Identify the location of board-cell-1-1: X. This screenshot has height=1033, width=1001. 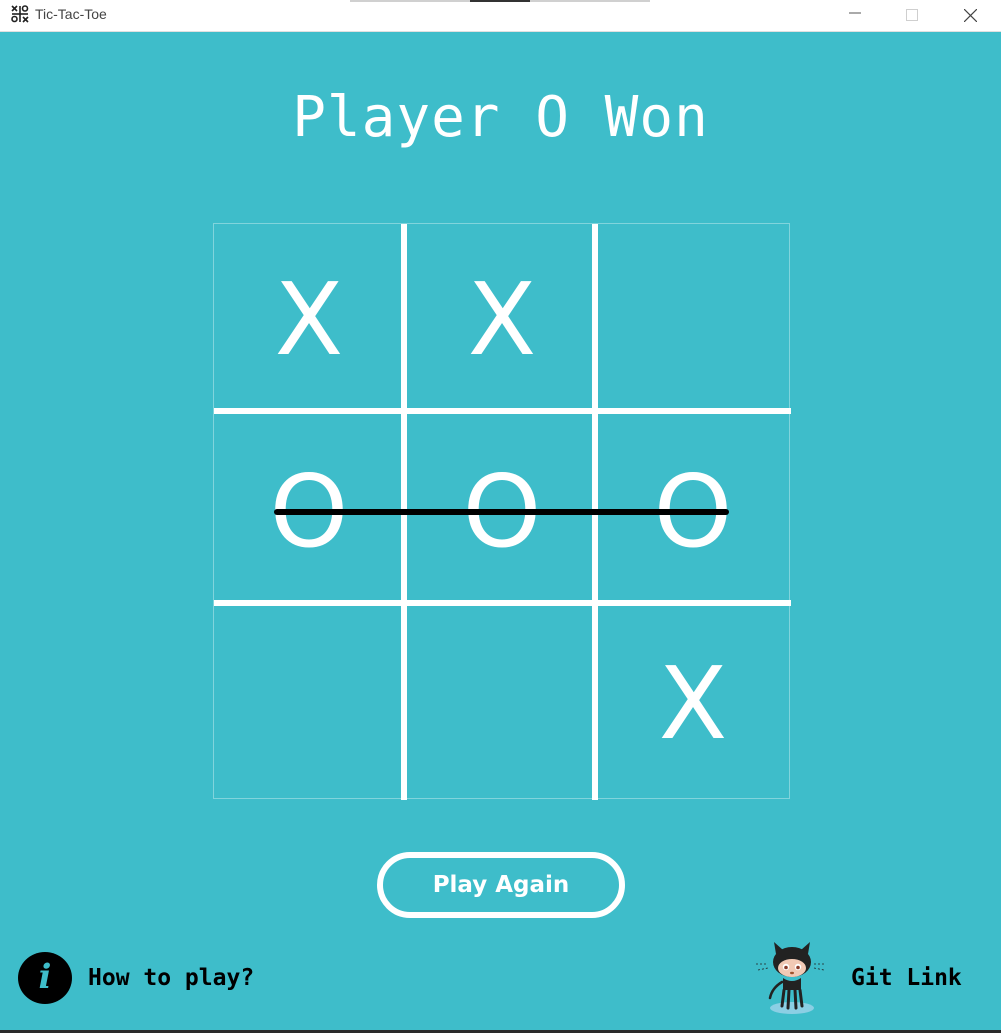
(309, 319).